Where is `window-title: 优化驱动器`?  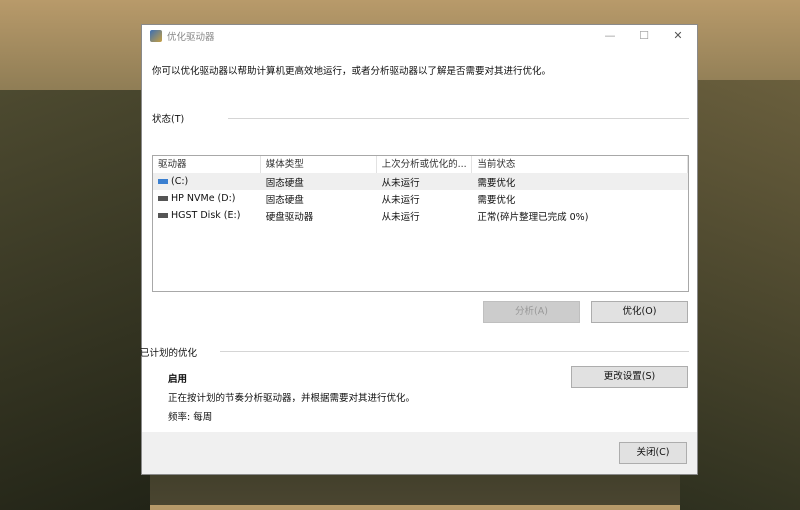
window-title: 优化驱动器 is located at coordinates (191, 37).